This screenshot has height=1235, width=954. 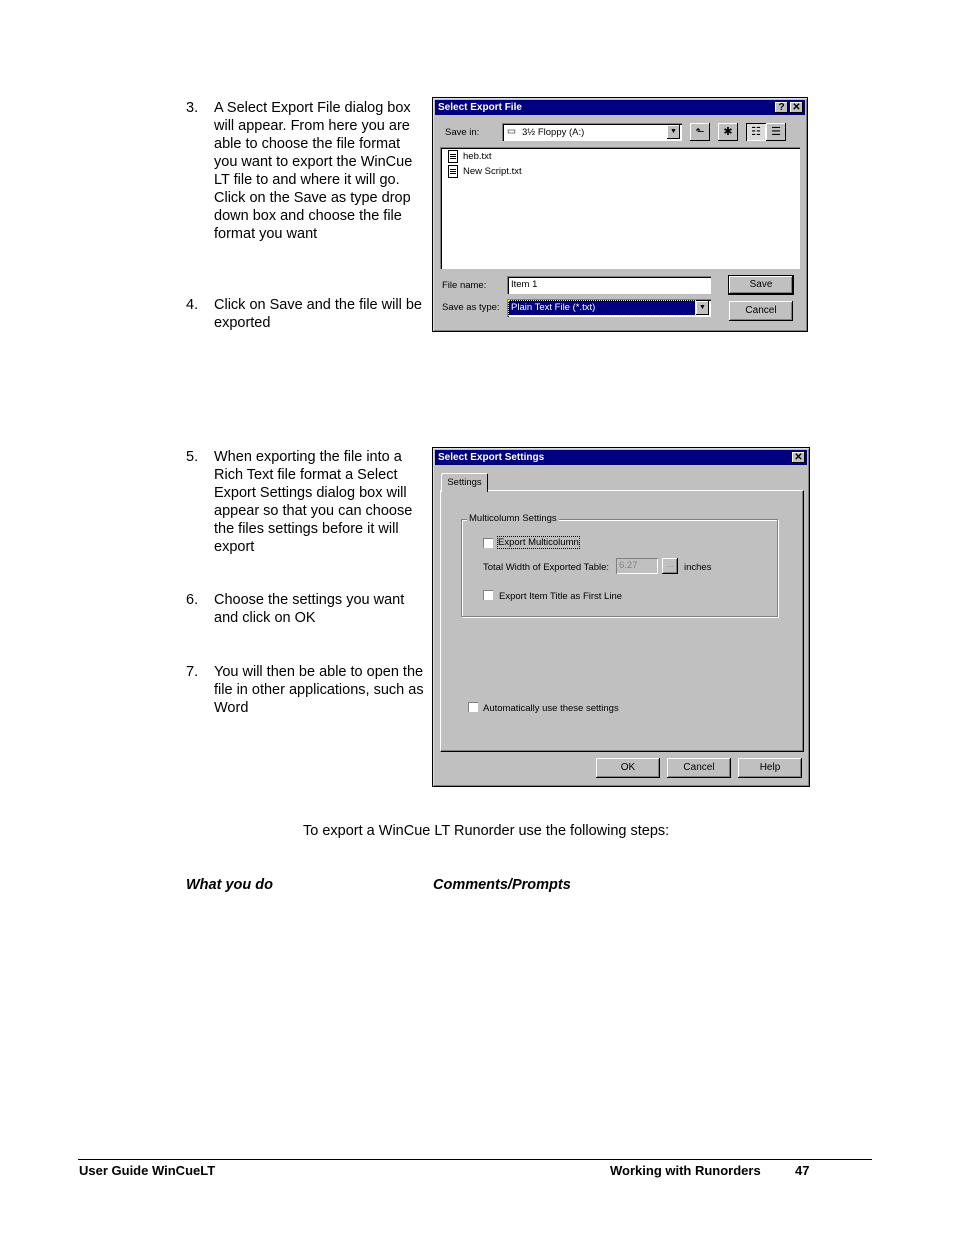 What do you see at coordinates (609, 308) in the screenshot?
I see `save-as-type-dropdown: Plain Text File (*.txt) ▼` at bounding box center [609, 308].